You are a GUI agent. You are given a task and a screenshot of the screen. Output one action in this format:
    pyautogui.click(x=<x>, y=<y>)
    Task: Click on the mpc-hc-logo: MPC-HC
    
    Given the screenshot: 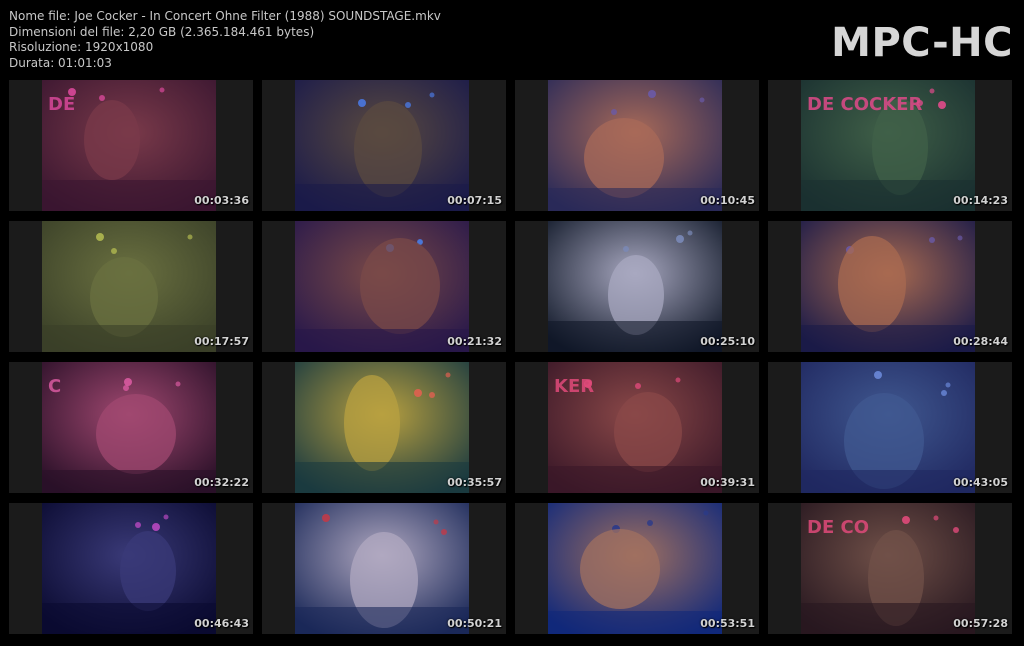 What is the action you would take?
    pyautogui.click(x=922, y=43)
    